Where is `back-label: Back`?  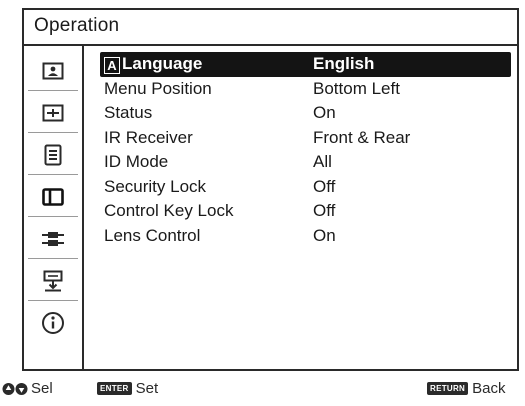 back-label: Back is located at coordinates (489, 388).